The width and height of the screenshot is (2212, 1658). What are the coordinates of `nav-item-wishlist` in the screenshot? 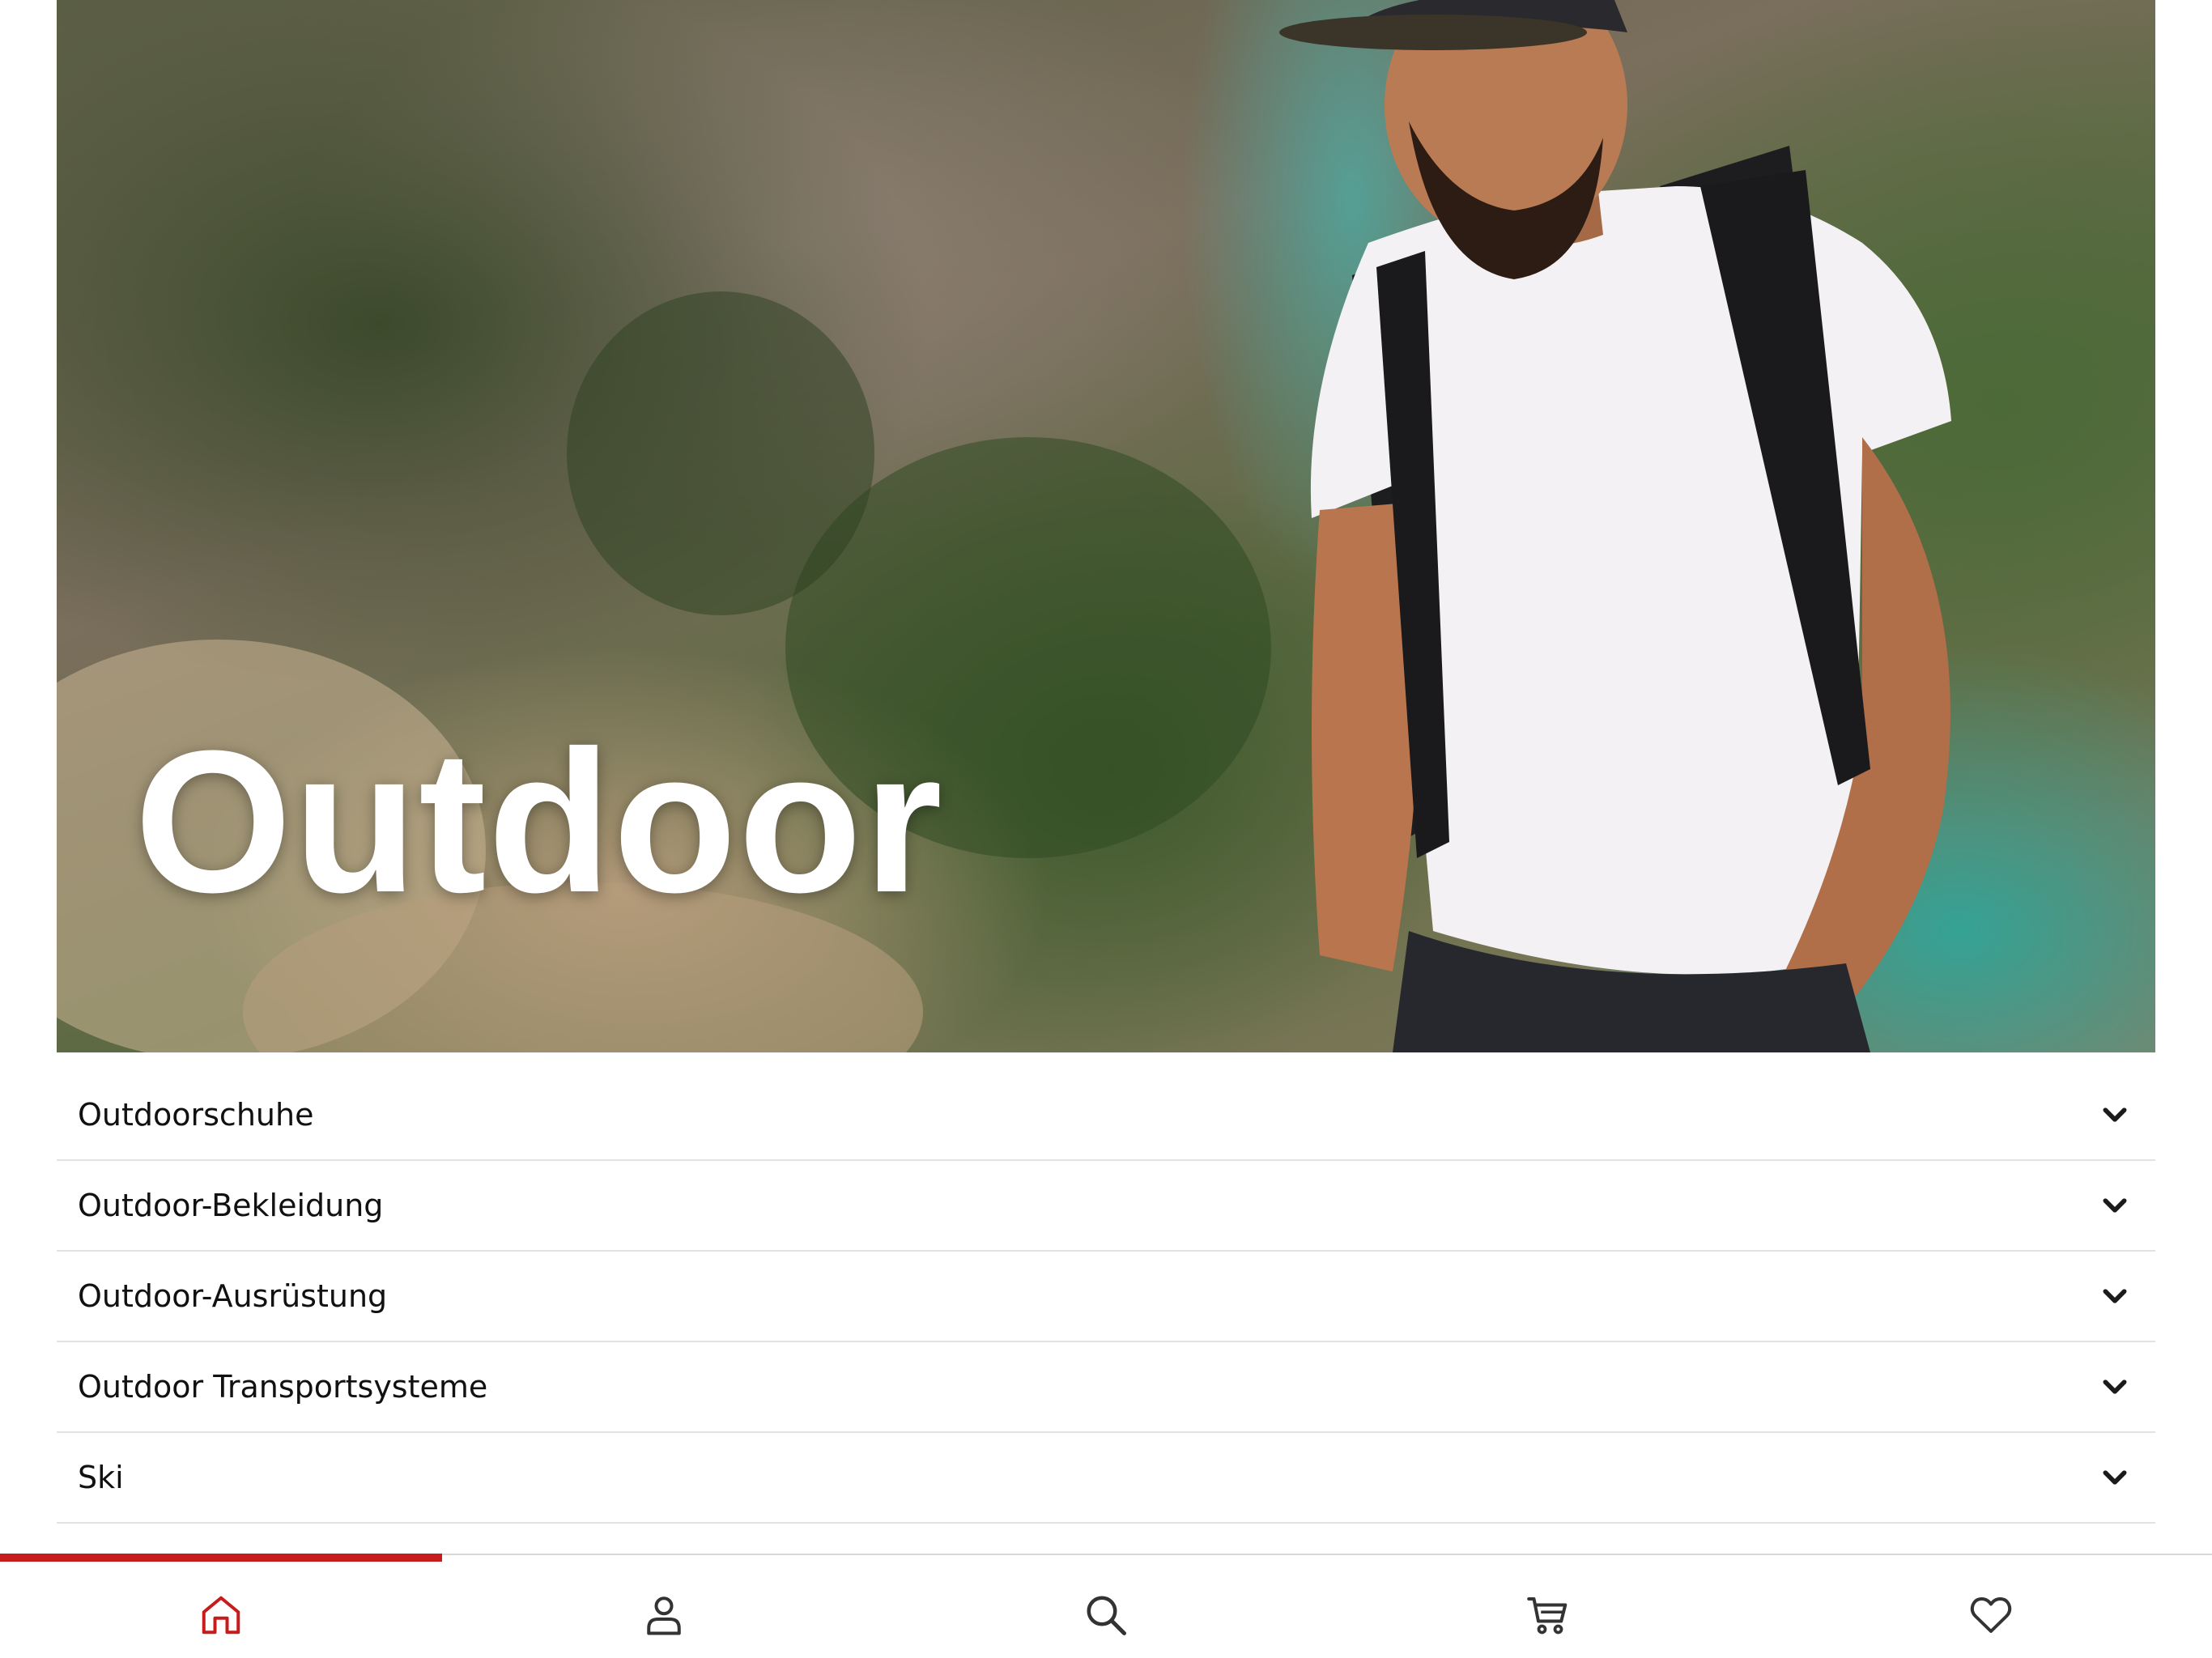 It's located at (1991, 1606).